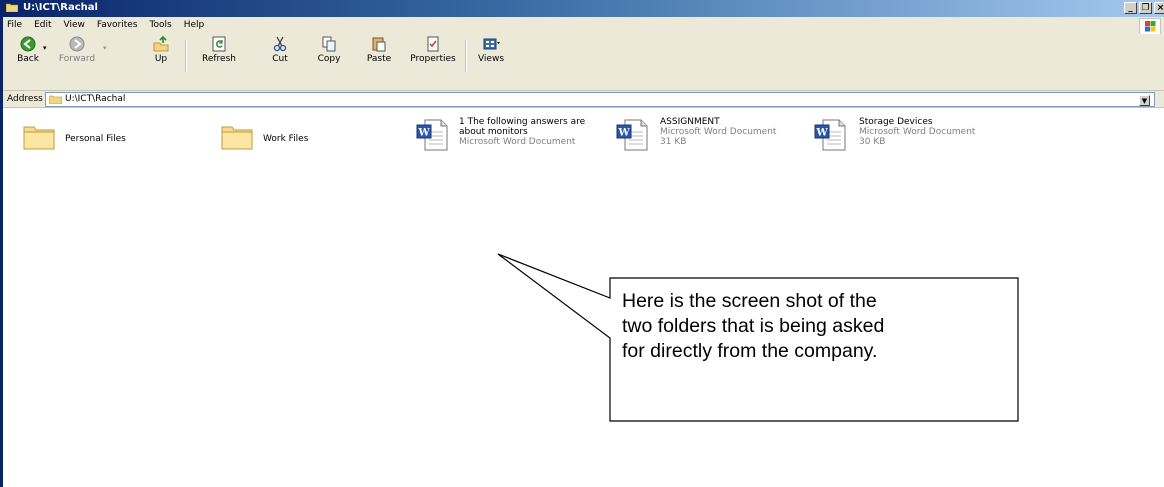  Describe the element at coordinates (750, 351) in the screenshot. I see `callout-line: for directly from the company.` at that location.